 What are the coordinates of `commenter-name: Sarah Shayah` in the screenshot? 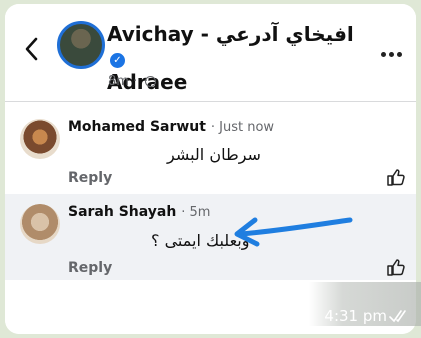 It's located at (122, 212).